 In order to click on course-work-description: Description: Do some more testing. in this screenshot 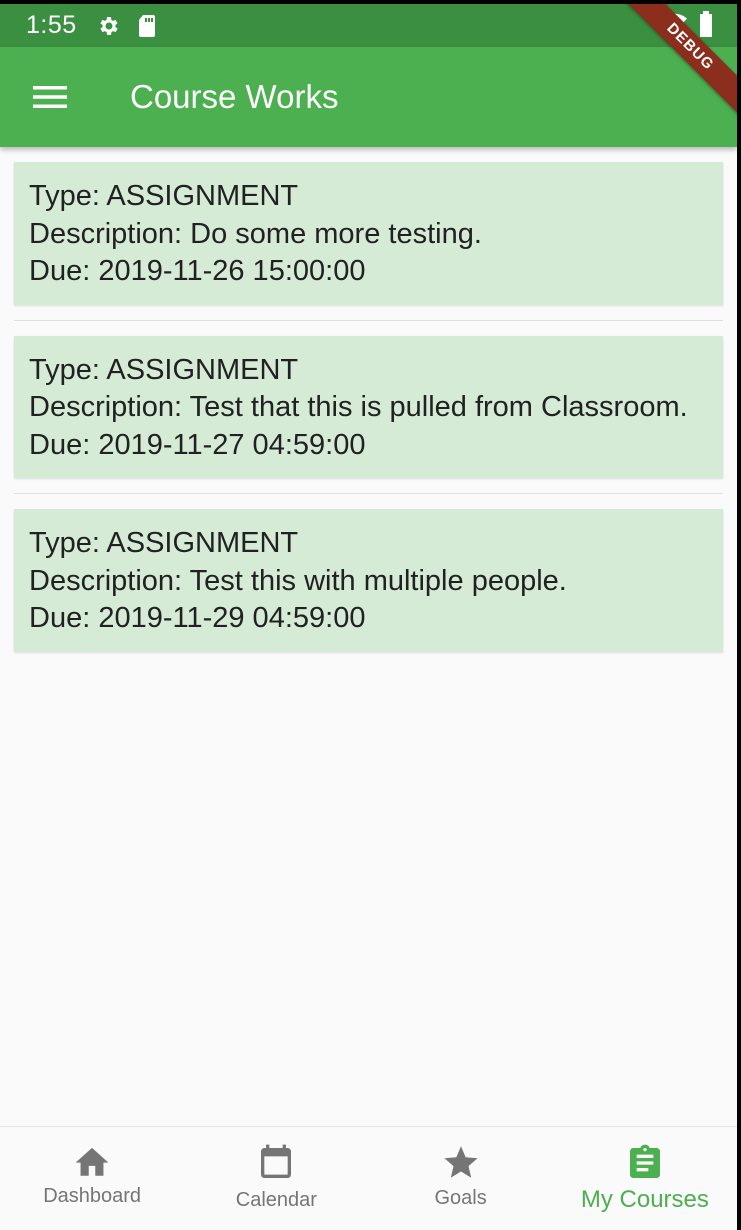, I will do `click(255, 233)`.